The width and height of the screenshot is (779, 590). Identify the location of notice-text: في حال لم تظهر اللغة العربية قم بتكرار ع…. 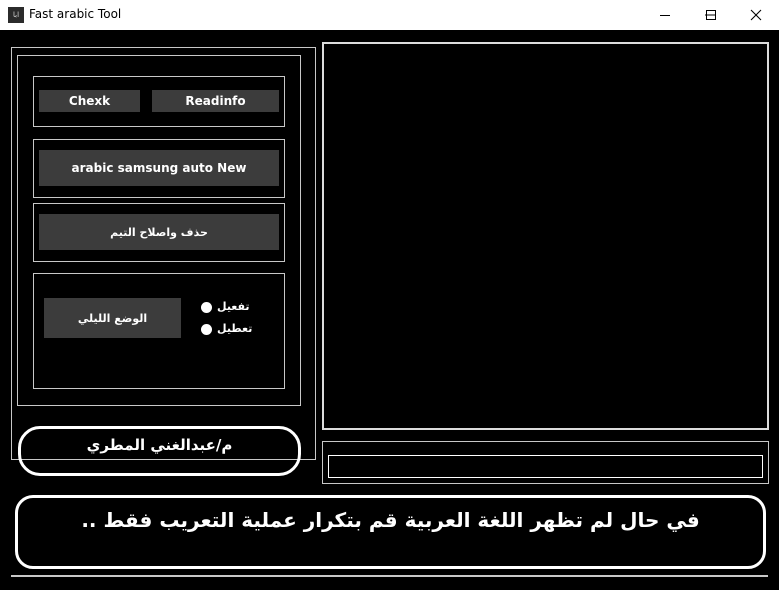
(390, 520).